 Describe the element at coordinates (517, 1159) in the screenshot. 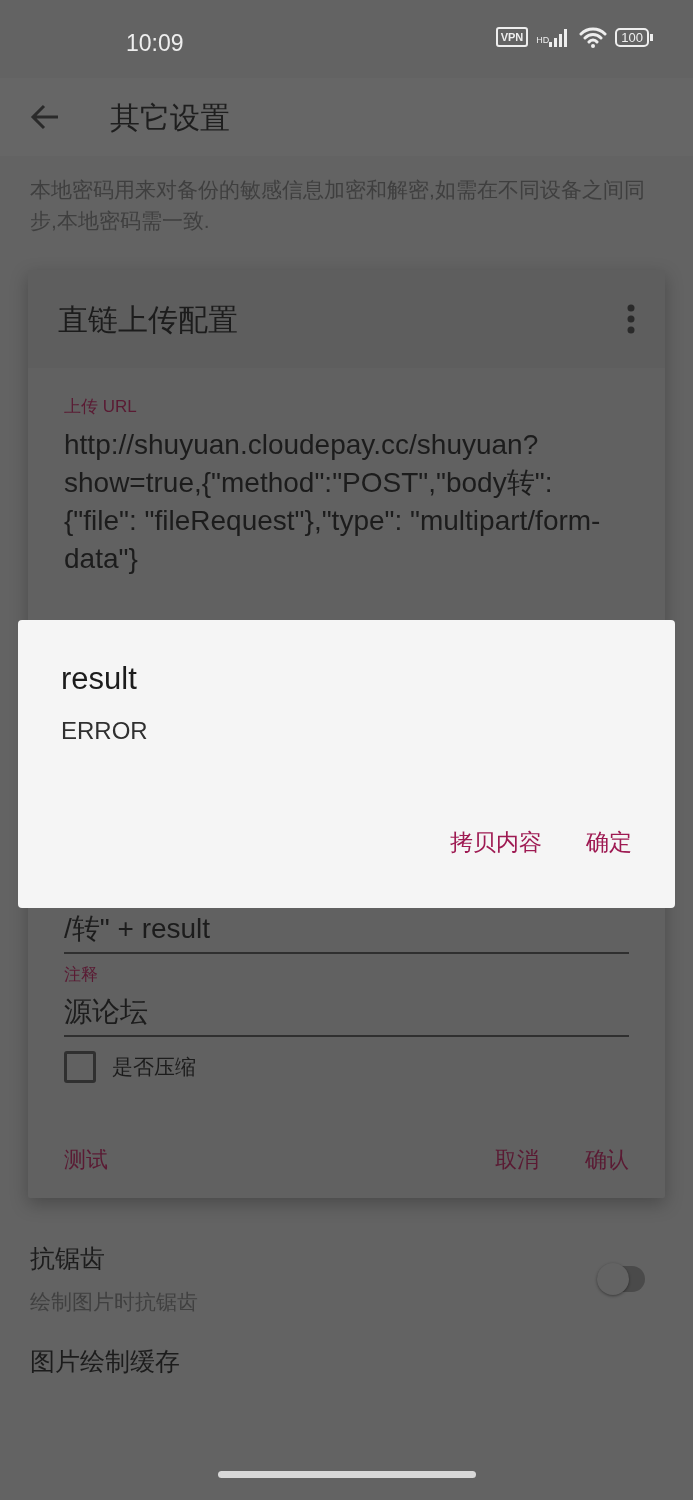

I see `text-button: 取消` at that location.